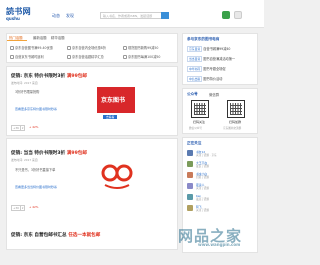 This screenshot has width=320, height=265. Describe the element at coordinates (208, 49) in the screenshot. I see `sidebar-item: 京东自营 自营书城满99减40` at that location.